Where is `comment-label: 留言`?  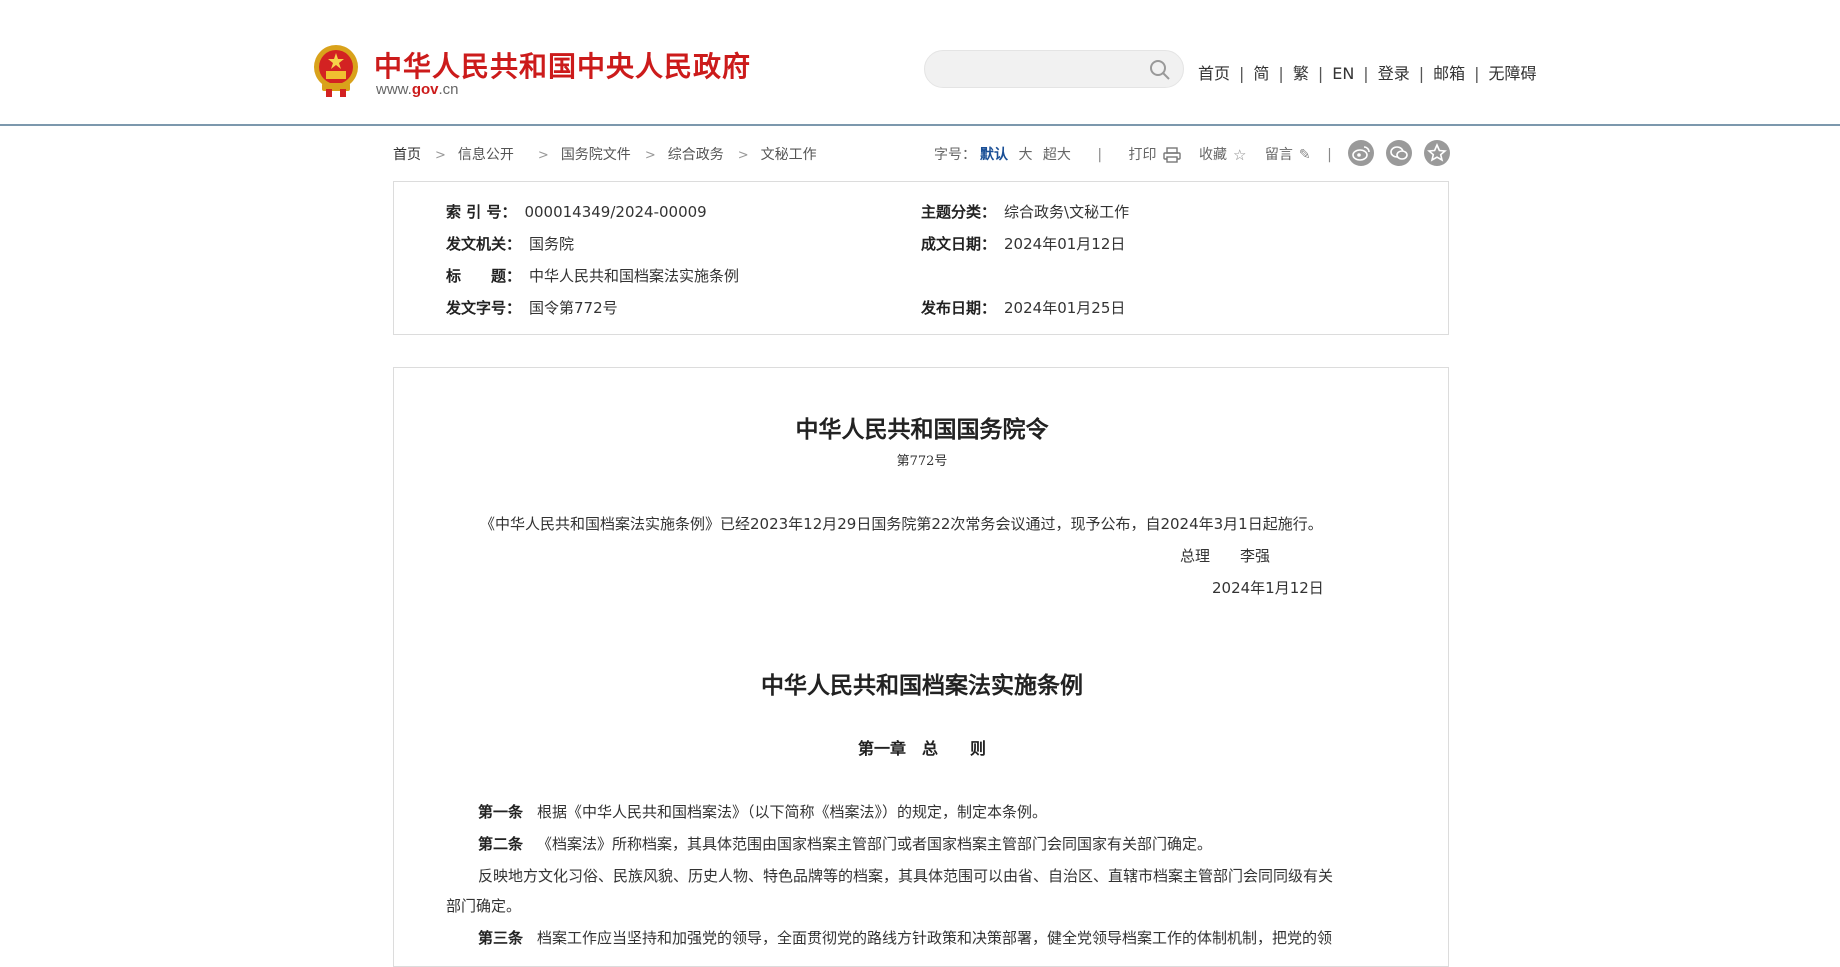
comment-label: 留言 is located at coordinates (1278, 155).